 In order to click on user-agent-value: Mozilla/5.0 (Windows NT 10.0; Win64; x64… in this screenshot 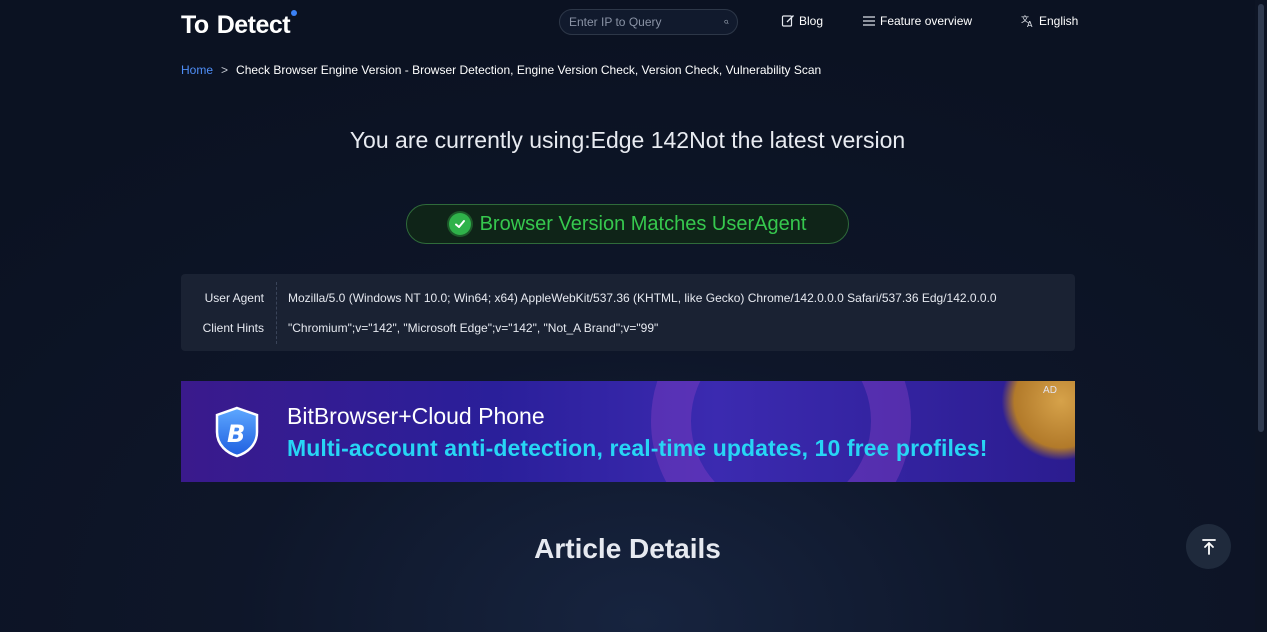, I will do `click(642, 298)`.